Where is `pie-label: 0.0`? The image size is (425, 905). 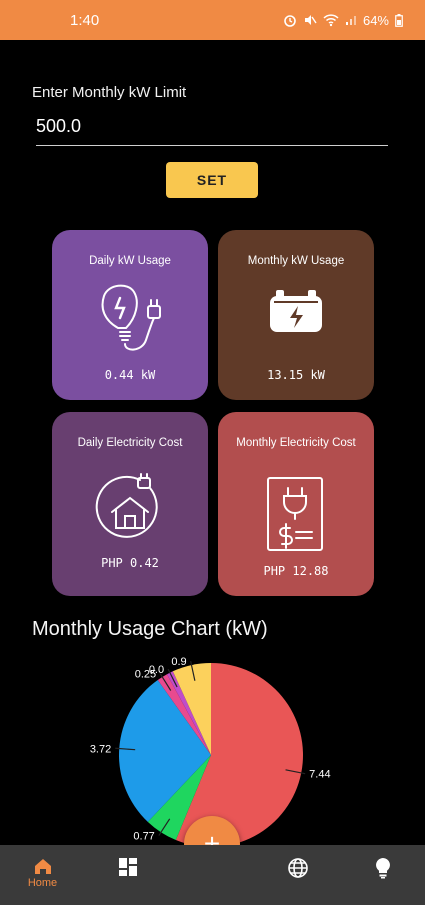 pie-label: 0.0 is located at coordinates (156, 670).